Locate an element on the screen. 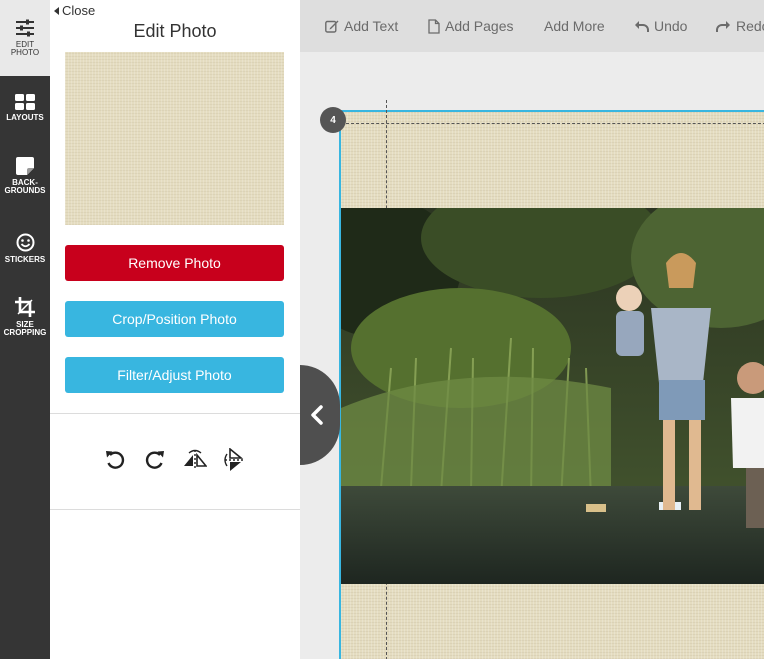 The image size is (764, 659). rotate-left-icon is located at coordinates (115, 460).